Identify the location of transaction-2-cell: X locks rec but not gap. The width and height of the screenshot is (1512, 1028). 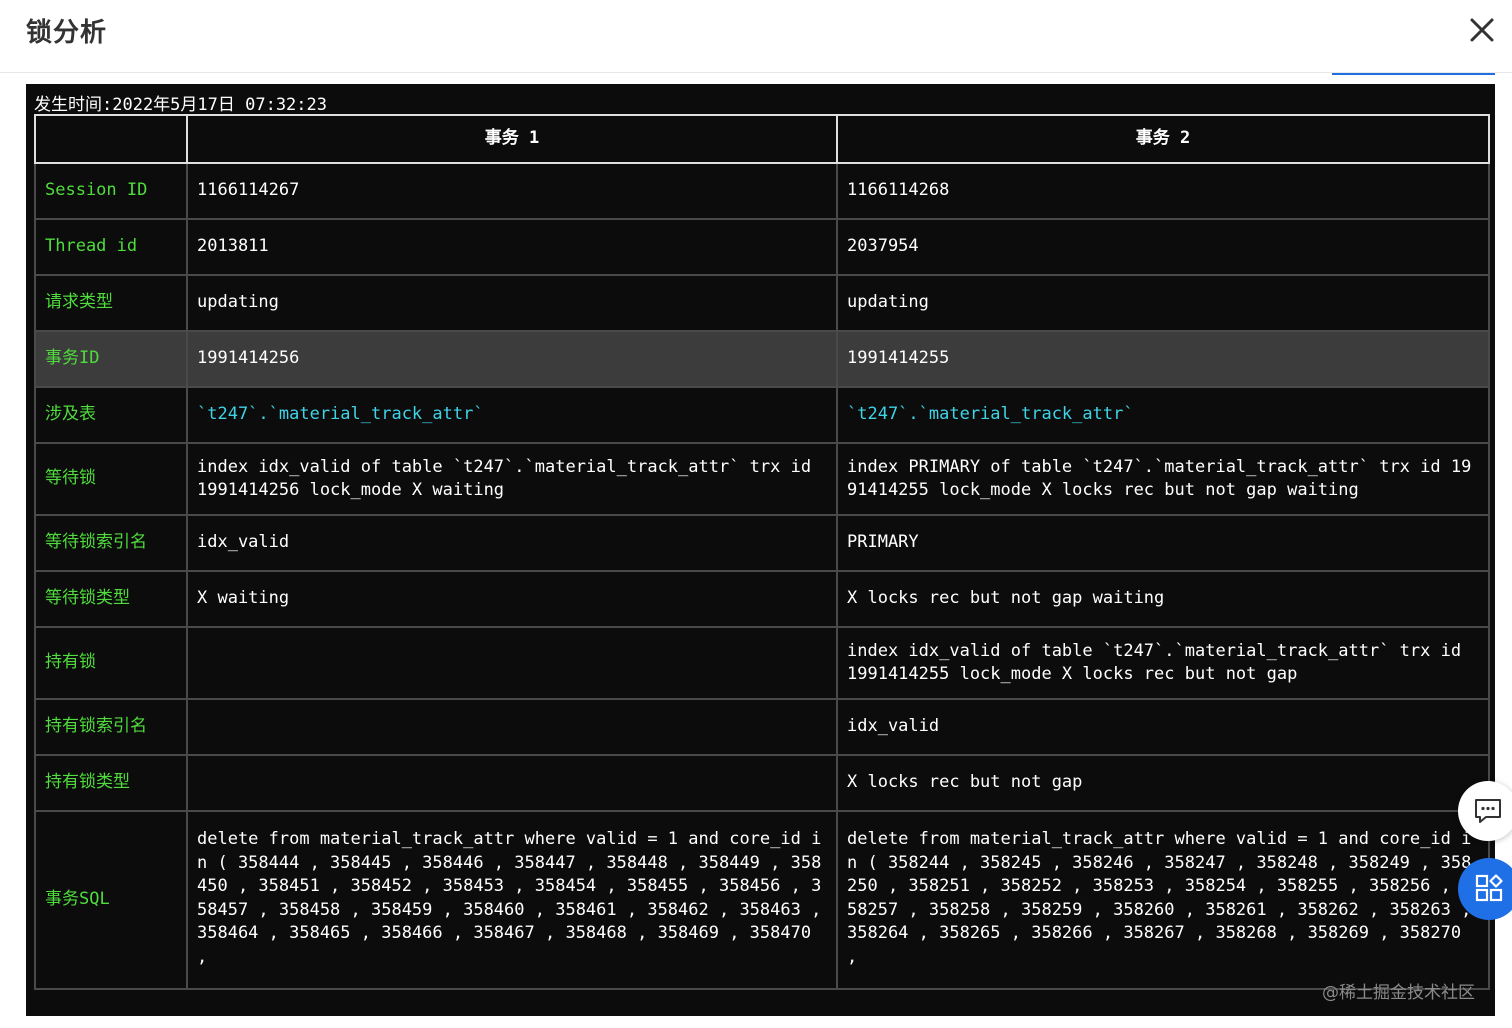
(1163, 783).